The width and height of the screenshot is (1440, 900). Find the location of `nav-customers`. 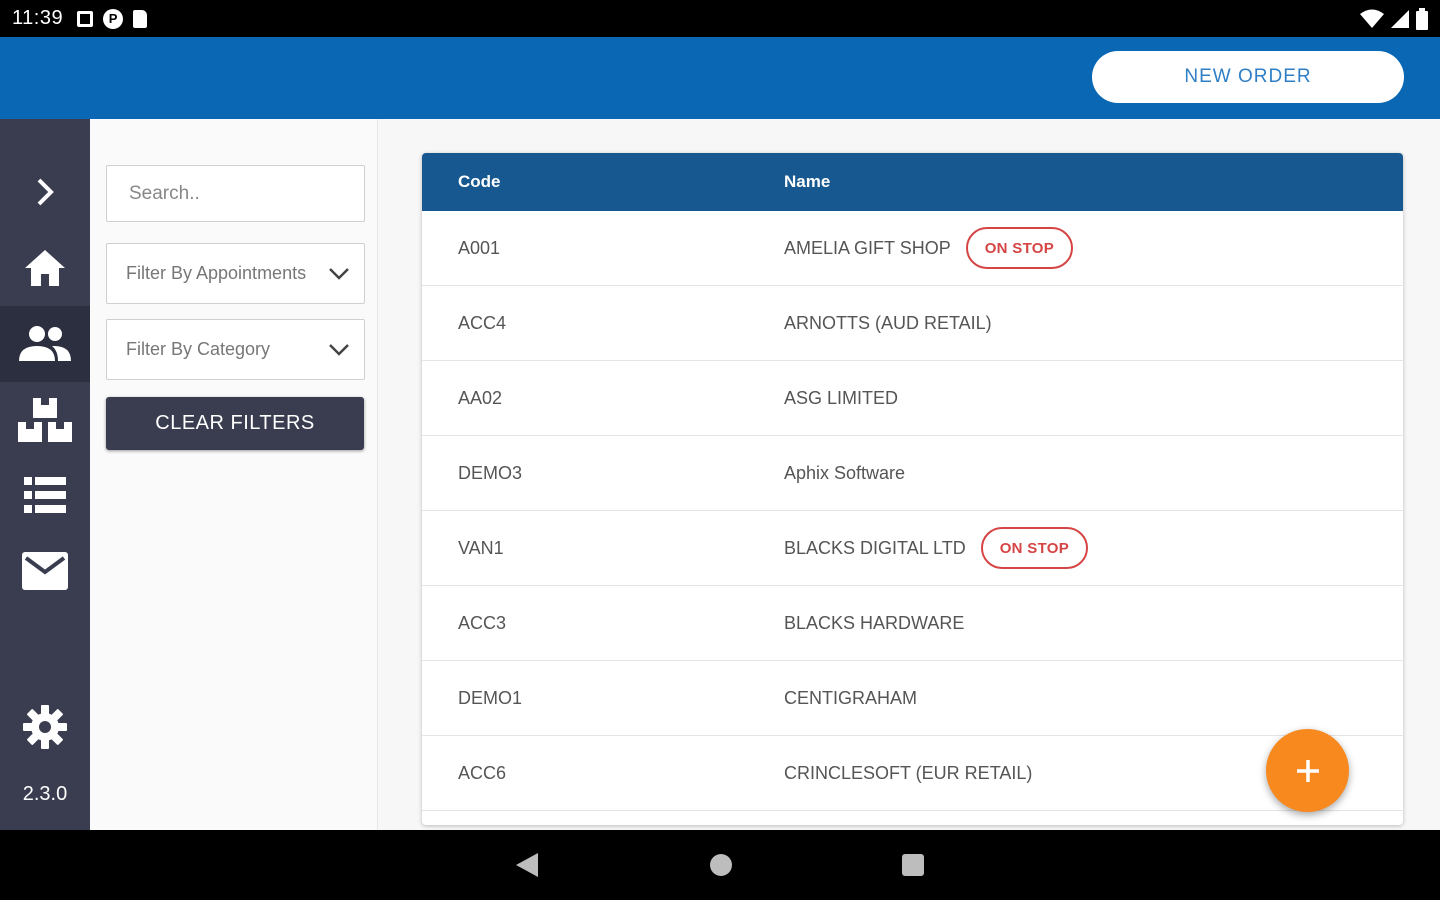

nav-customers is located at coordinates (45, 344).